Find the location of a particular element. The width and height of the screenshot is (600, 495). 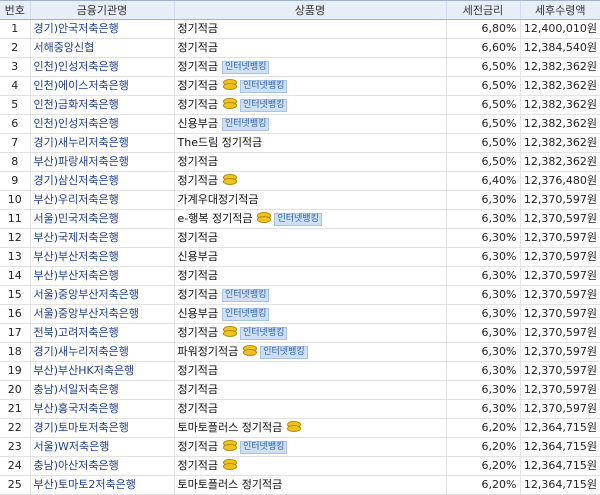

table-row: 2 서해중앙신협 정기적금 6,60% 12,384,540원 is located at coordinates (300, 48).